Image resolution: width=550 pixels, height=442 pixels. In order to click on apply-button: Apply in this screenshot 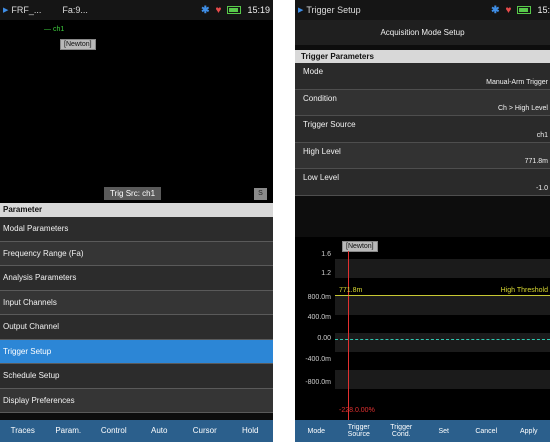, I will do `click(529, 431)`.